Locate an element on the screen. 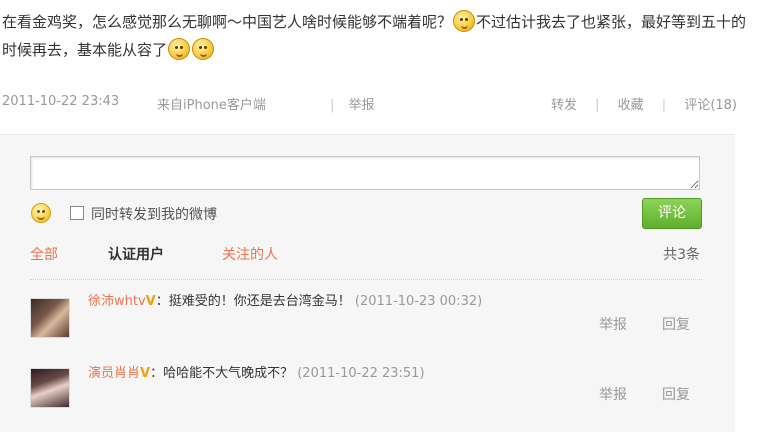 The width and height of the screenshot is (762, 432). comment-time: (2011-10-23 00:32) is located at coordinates (418, 301).